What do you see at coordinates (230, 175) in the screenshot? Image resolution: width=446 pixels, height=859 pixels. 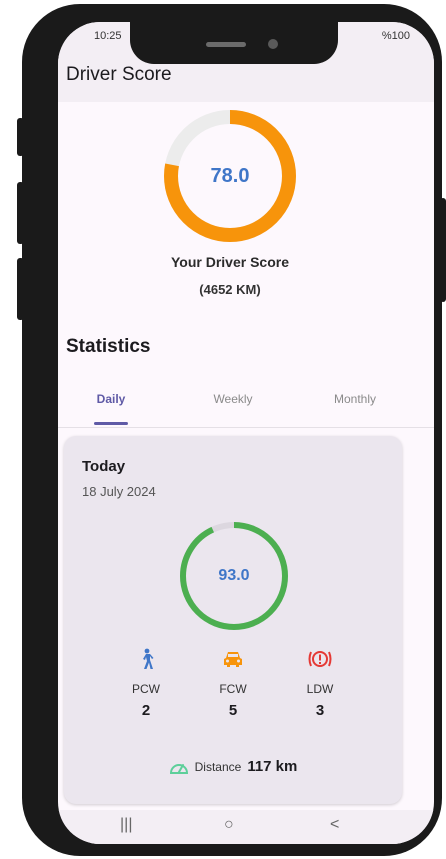 I see `driver-score-value: 78.0` at bounding box center [230, 175].